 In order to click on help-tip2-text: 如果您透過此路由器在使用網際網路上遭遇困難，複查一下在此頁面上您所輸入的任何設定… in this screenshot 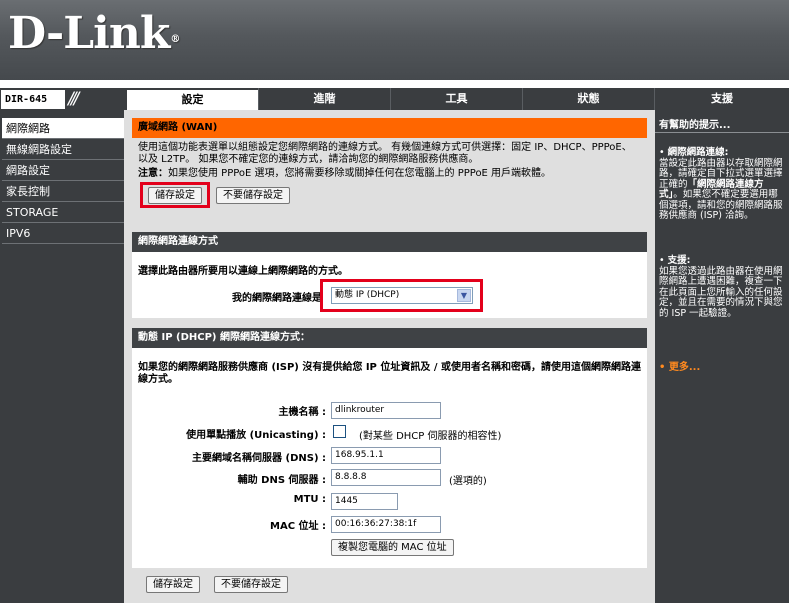, I will do `click(721, 292)`.